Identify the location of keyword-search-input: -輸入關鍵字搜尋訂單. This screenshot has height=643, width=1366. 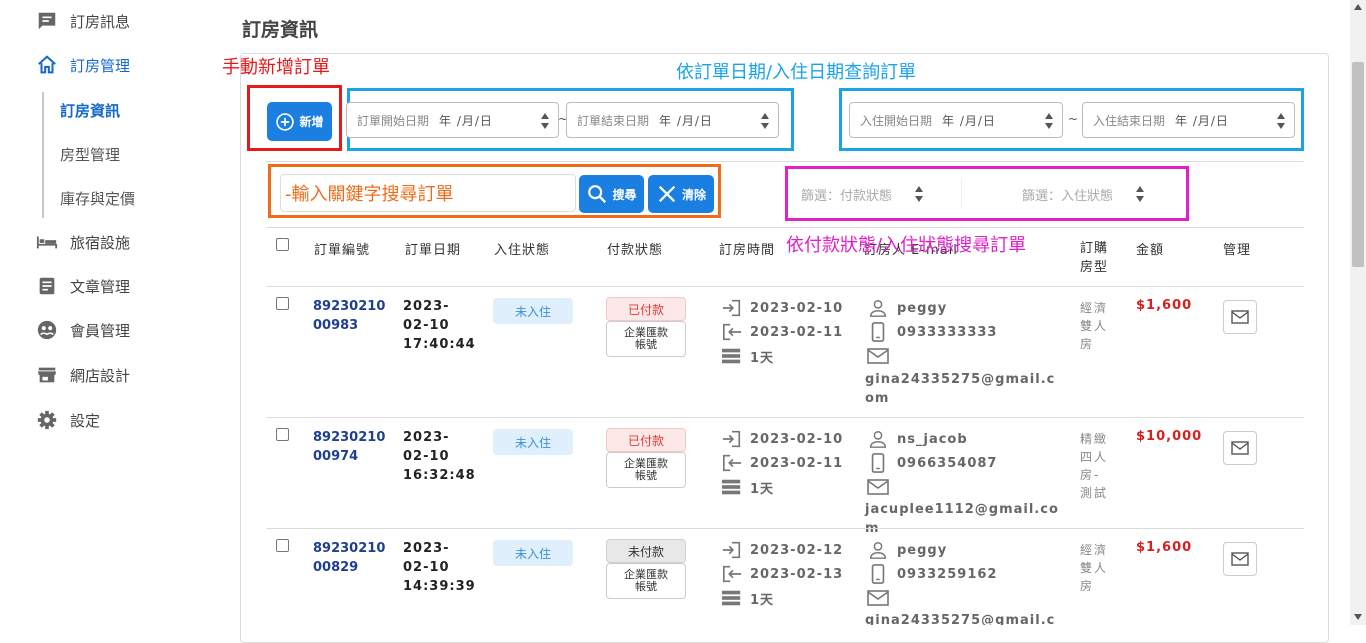
(428, 193).